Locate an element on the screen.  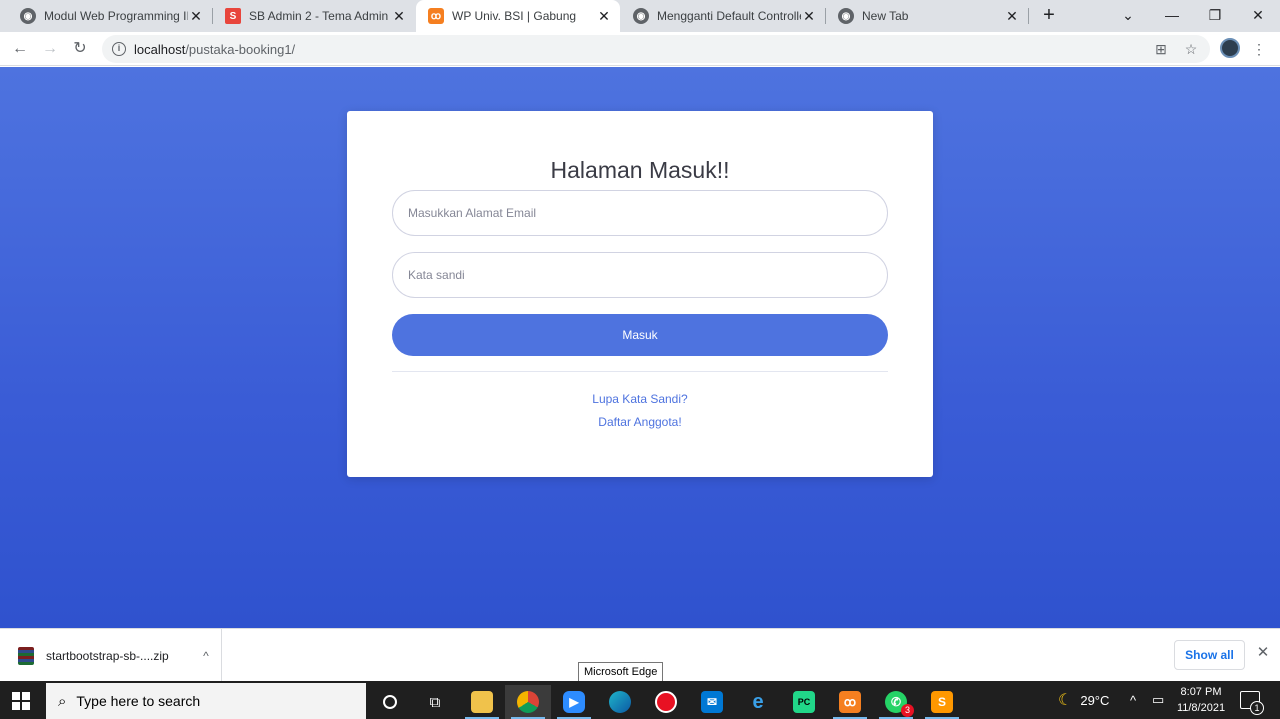
tab-sb-admin: S SB Admin 2 - Tema Admin Bo ✕ is located at coordinates (314, 16).